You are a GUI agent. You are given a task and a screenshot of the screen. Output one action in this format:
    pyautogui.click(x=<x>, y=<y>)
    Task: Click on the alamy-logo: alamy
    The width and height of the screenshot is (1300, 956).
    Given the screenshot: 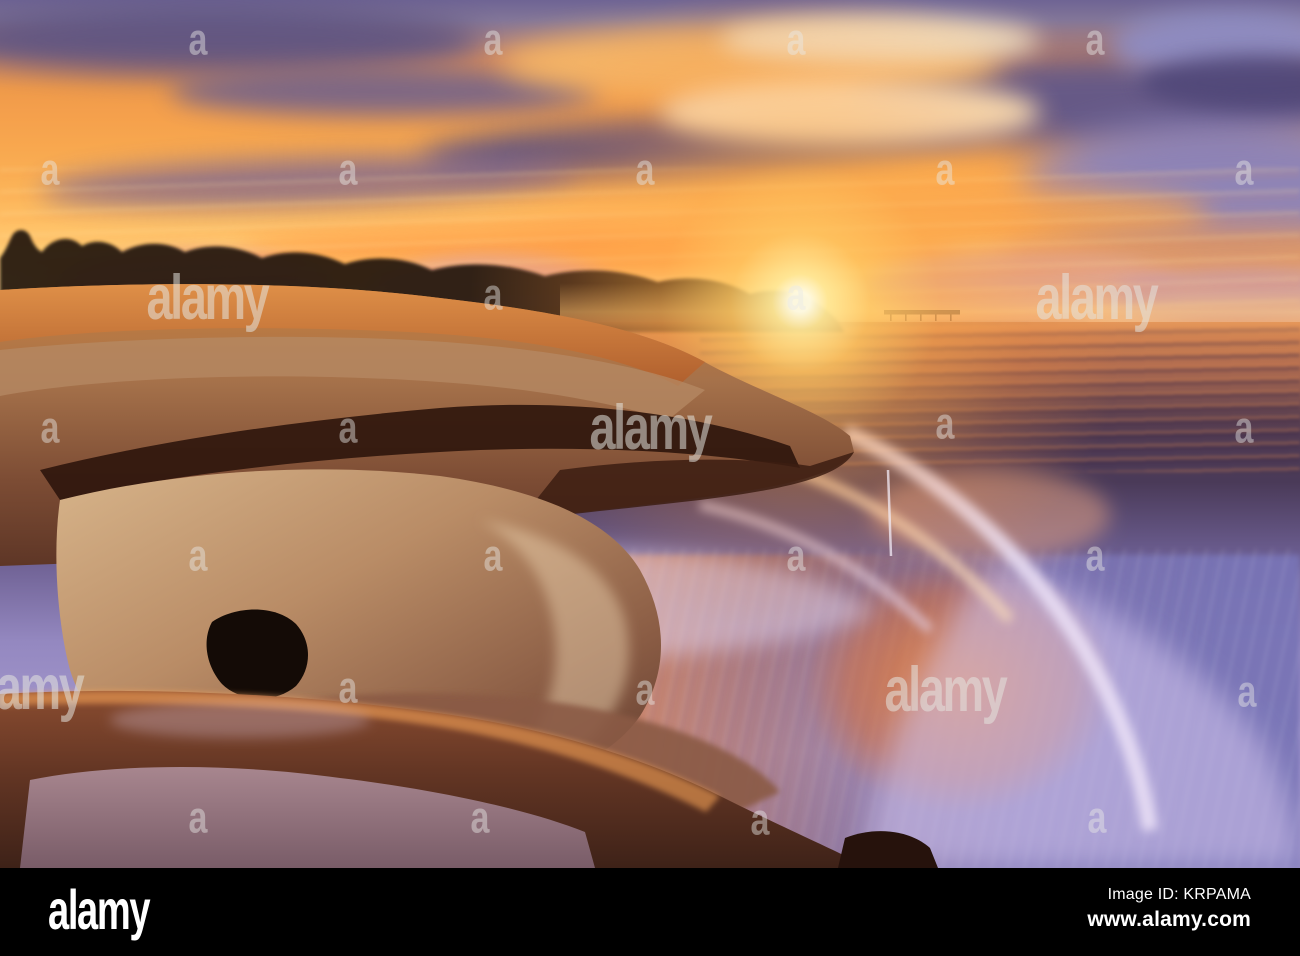 What is the action you would take?
    pyautogui.click(x=99, y=909)
    